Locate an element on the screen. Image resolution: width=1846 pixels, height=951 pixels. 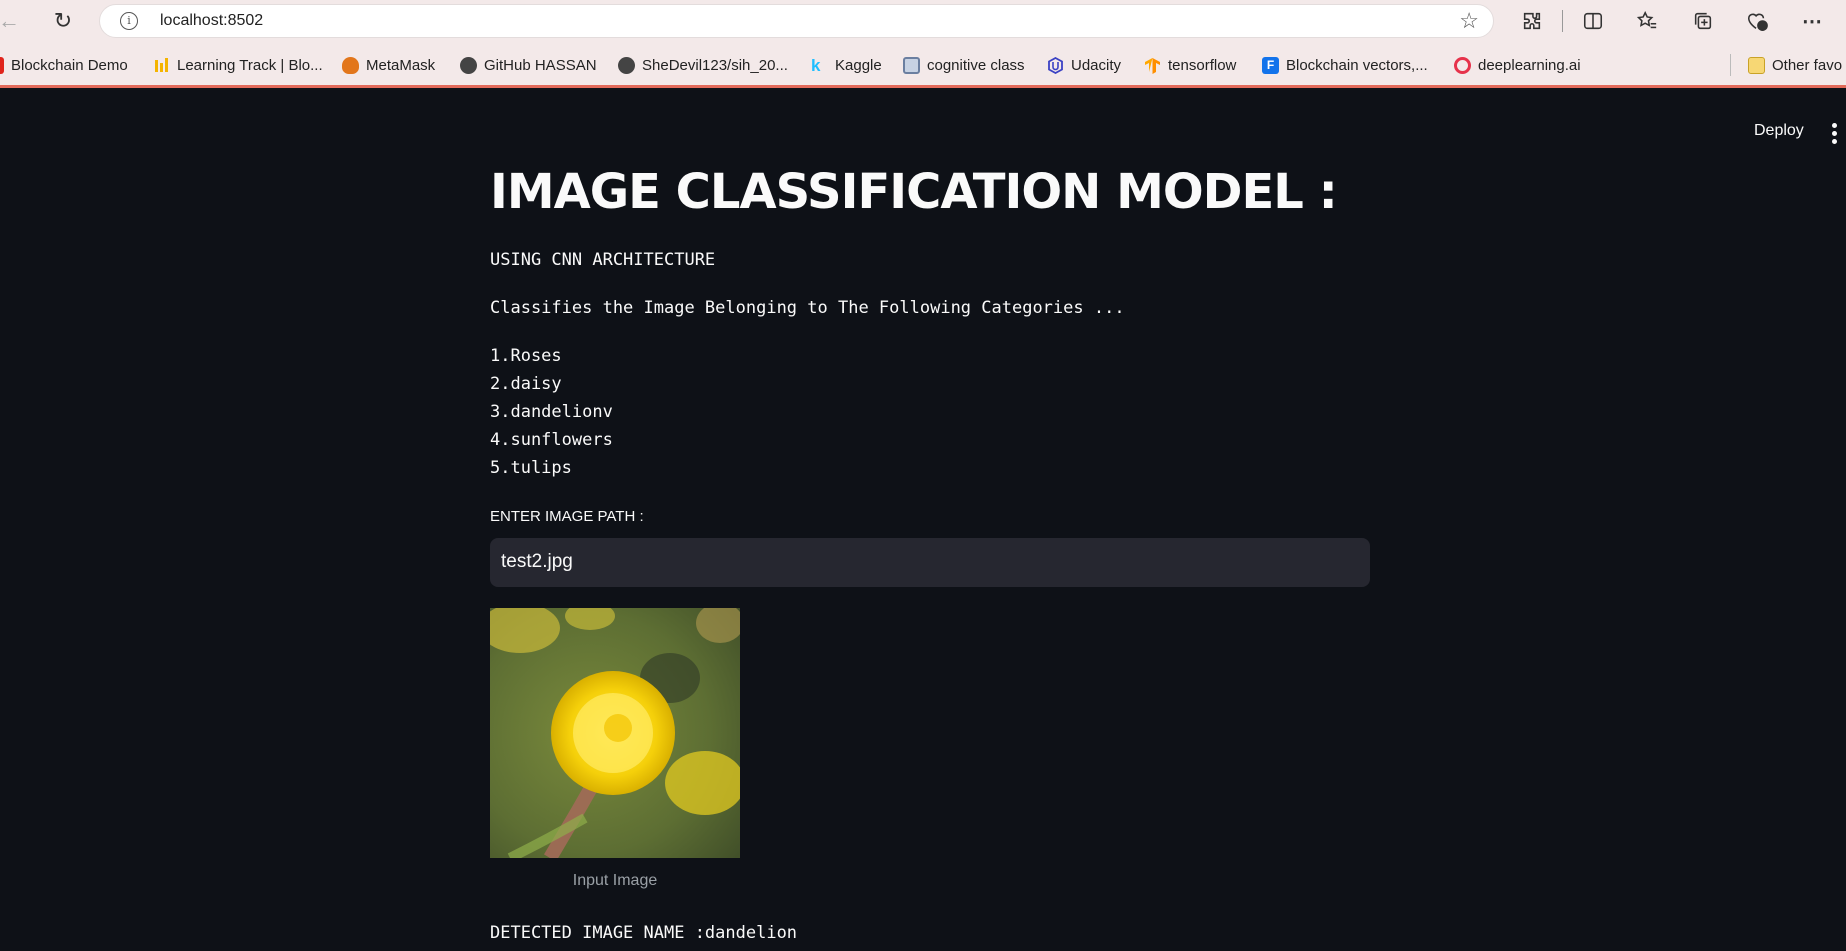
input-image is located at coordinates (615, 733).